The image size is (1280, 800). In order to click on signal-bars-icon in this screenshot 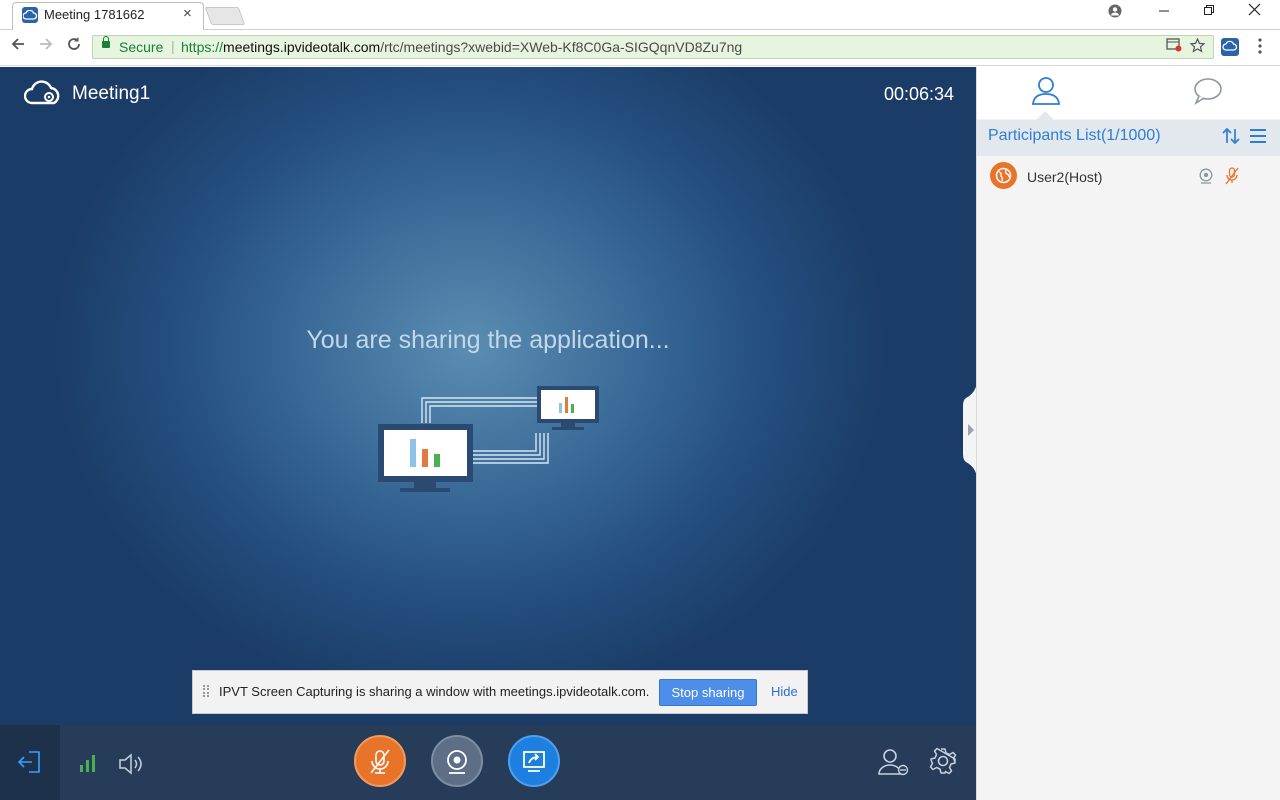, I will do `click(87, 763)`.